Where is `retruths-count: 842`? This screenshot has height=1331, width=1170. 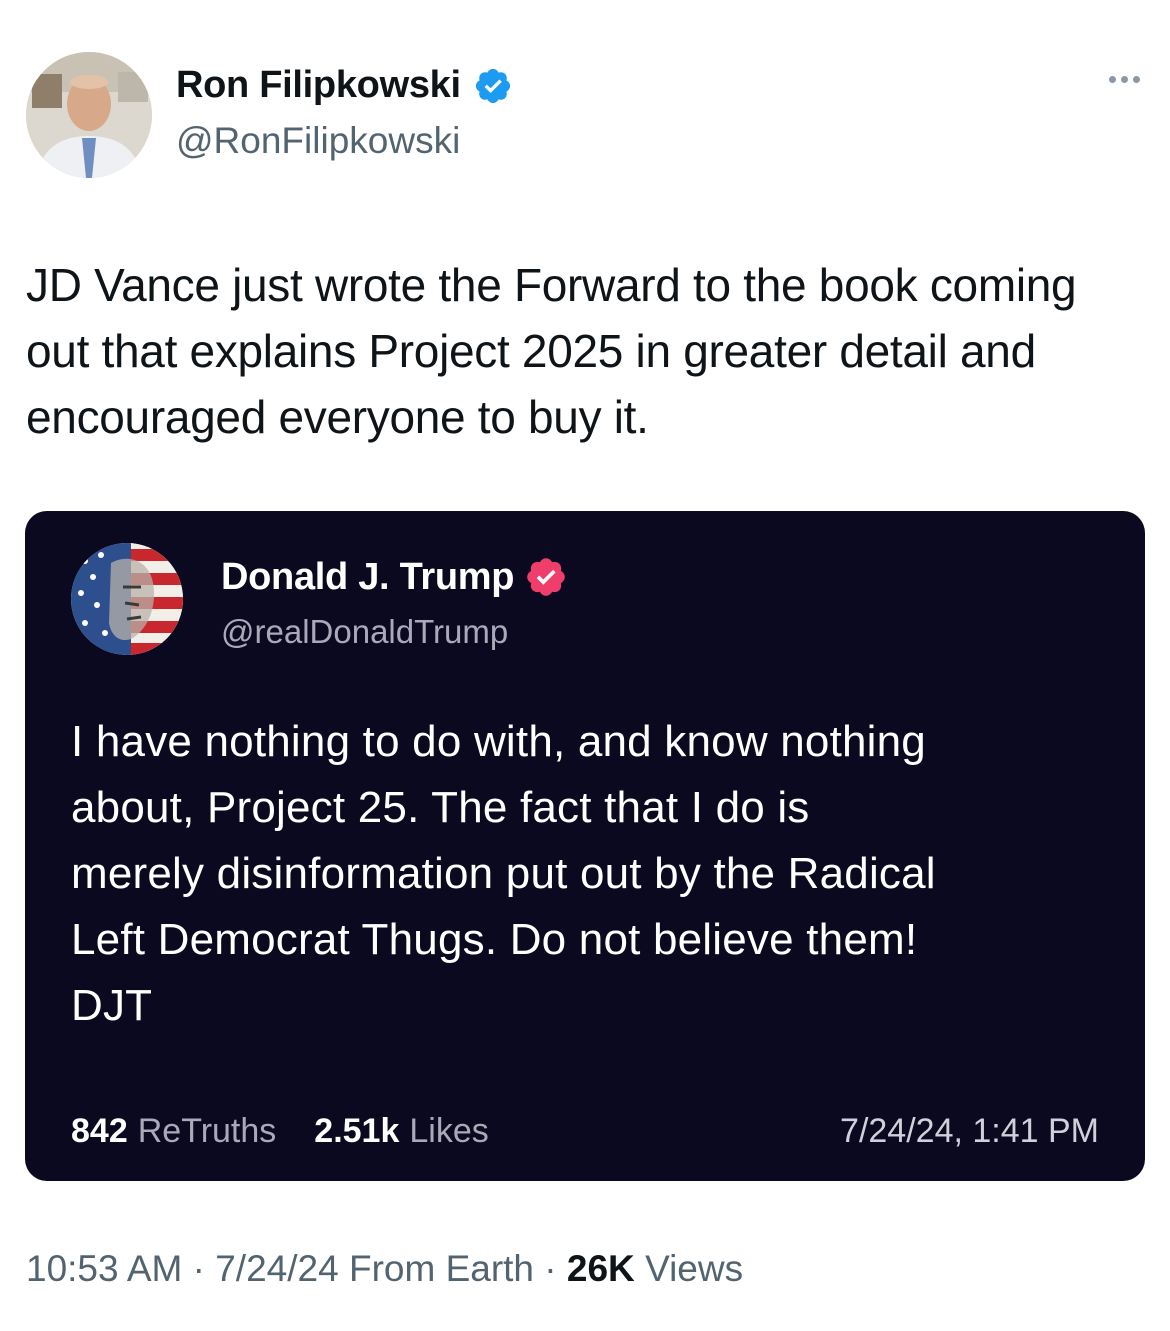
retruths-count: 842 is located at coordinates (99, 1130).